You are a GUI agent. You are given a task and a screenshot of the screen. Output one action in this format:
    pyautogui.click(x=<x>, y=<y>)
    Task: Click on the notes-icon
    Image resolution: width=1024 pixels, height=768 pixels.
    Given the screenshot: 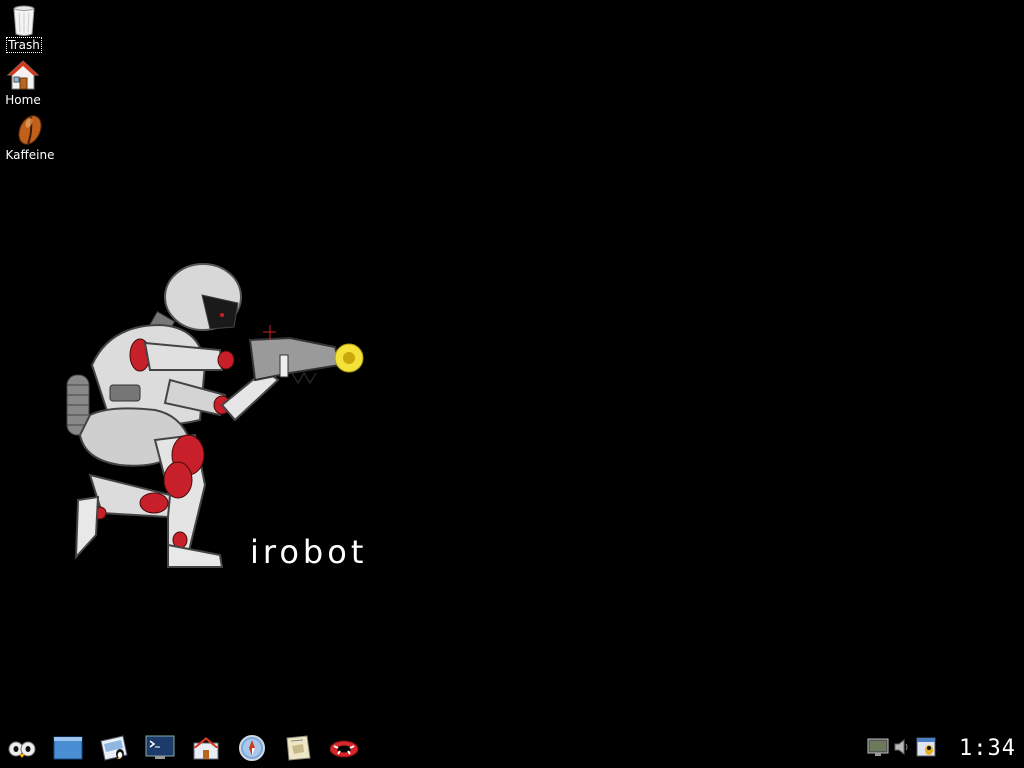 What is the action you would take?
    pyautogui.click(x=298, y=748)
    